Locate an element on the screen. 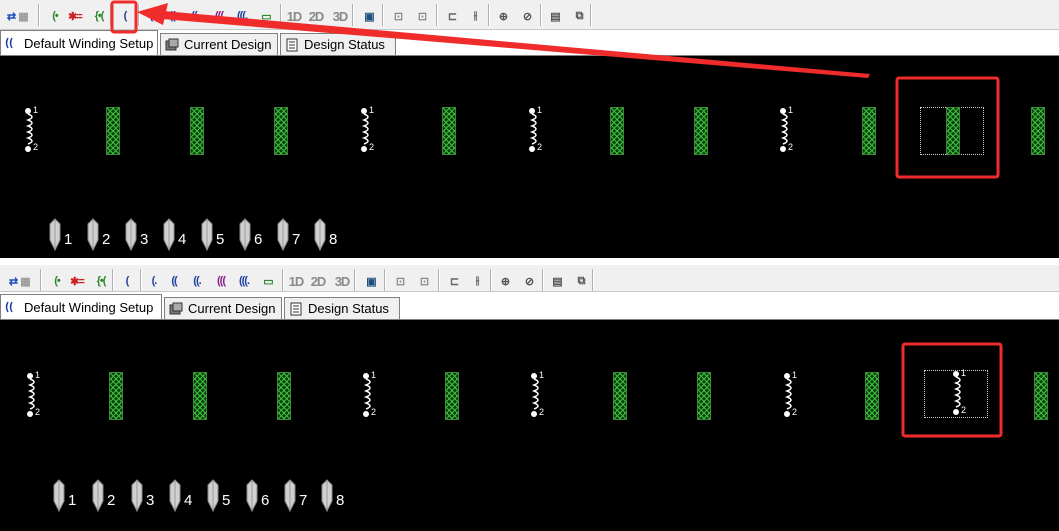 This screenshot has height=531, width=1059. selected-coil-symbol: 12 is located at coordinates (959, 393).